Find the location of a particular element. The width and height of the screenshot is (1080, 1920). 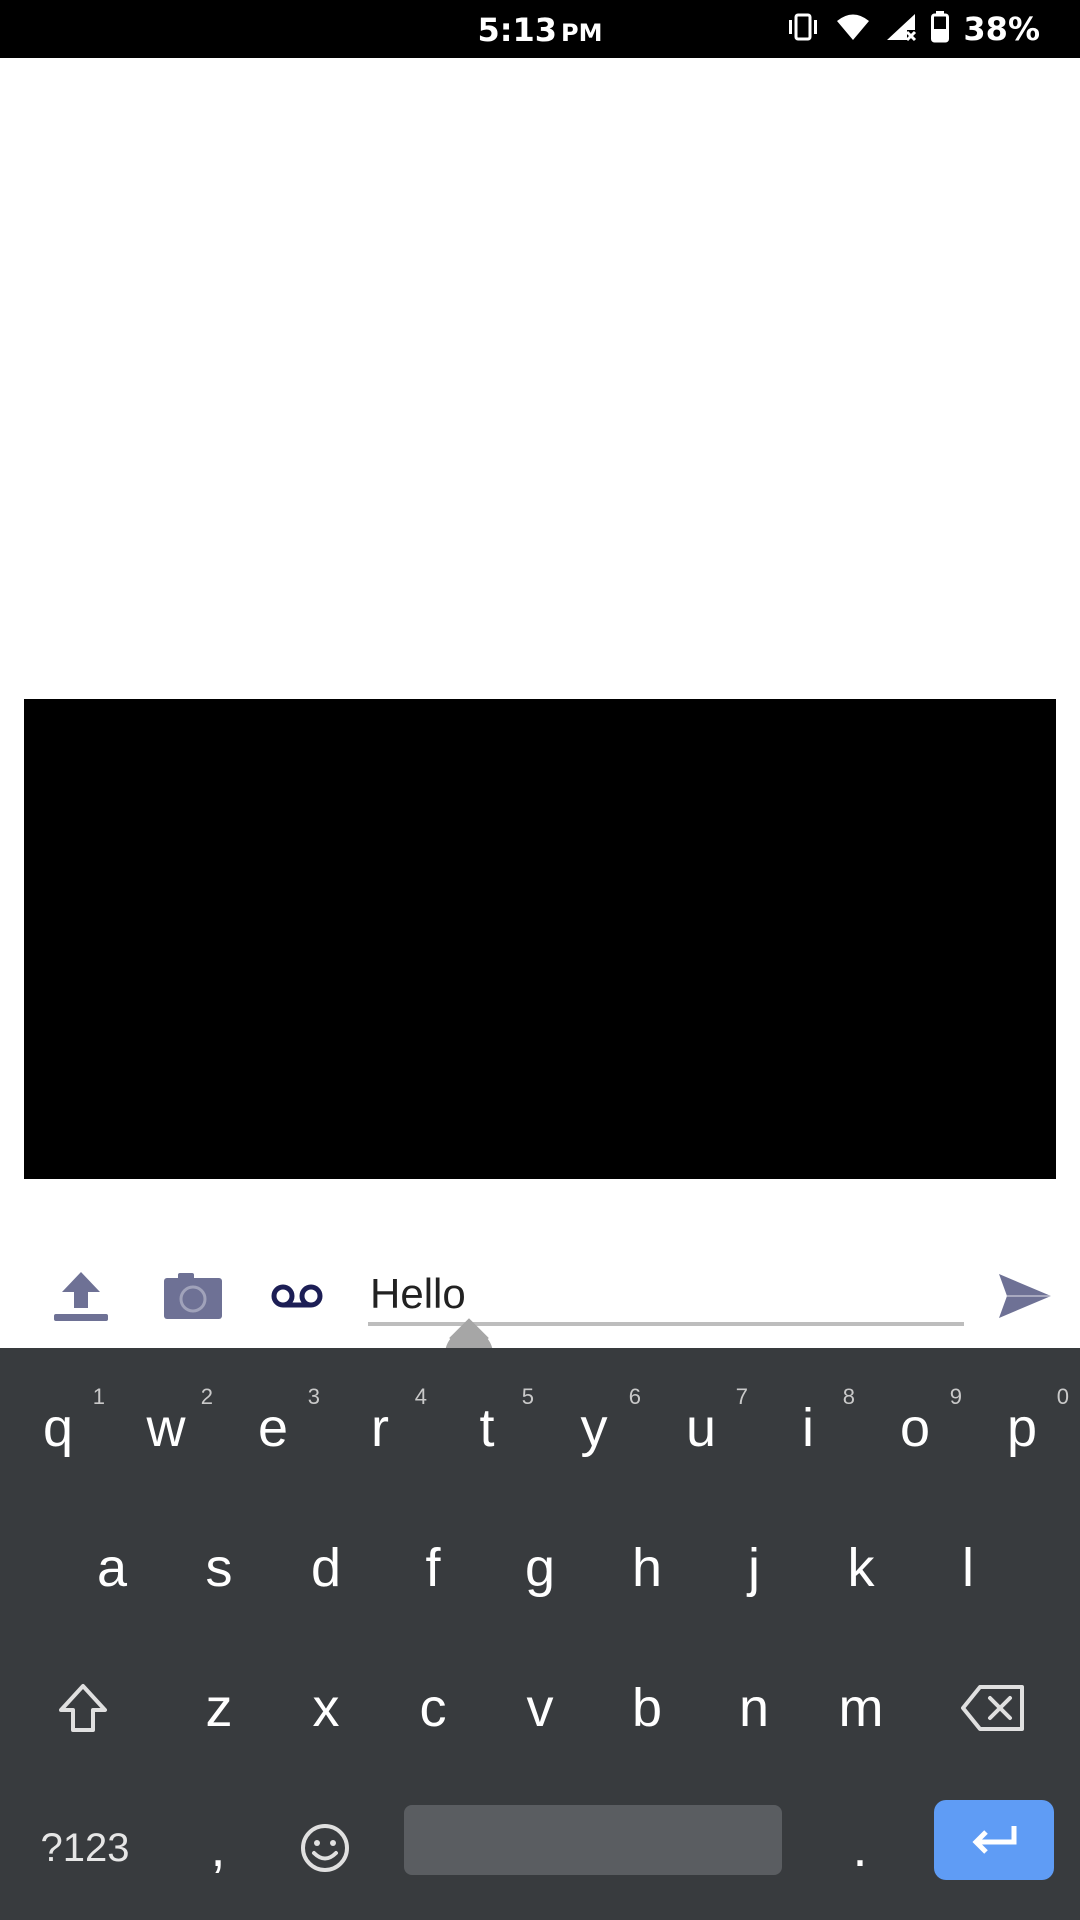

key-r: r4 is located at coordinates (380, 1428).